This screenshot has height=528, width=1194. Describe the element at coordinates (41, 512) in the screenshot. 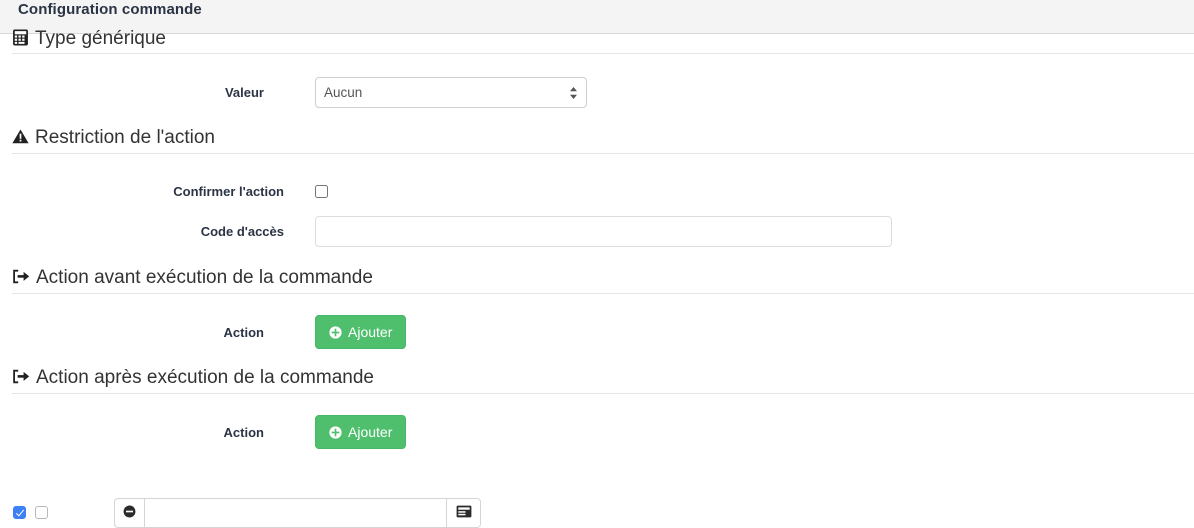

I see `action-row-checkbox-secondary` at that location.